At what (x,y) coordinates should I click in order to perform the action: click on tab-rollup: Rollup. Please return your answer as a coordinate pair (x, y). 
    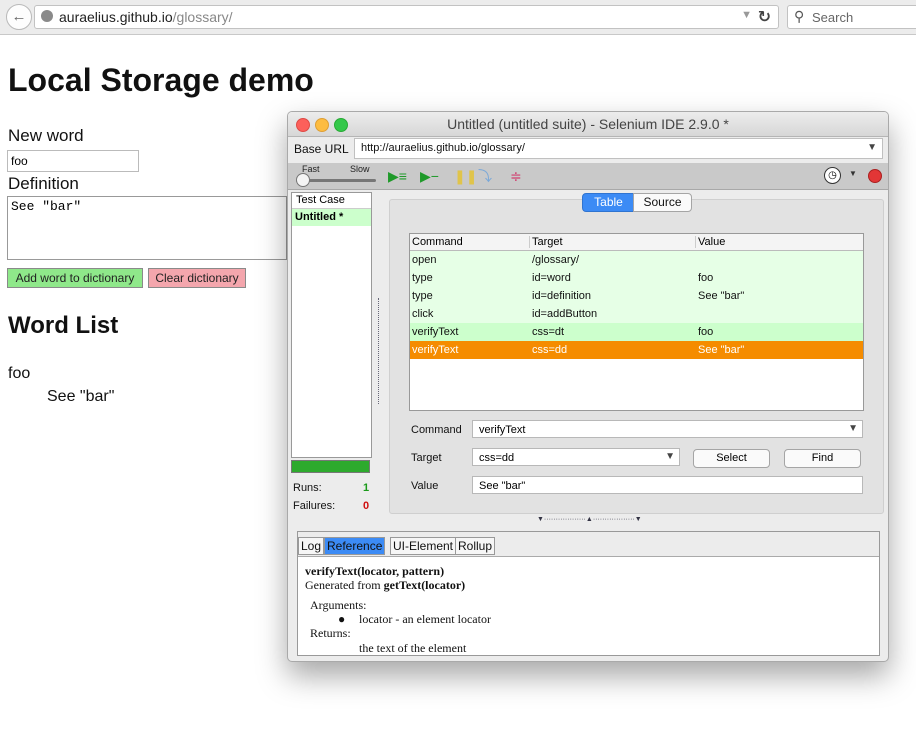
    Looking at the image, I should click on (475, 546).